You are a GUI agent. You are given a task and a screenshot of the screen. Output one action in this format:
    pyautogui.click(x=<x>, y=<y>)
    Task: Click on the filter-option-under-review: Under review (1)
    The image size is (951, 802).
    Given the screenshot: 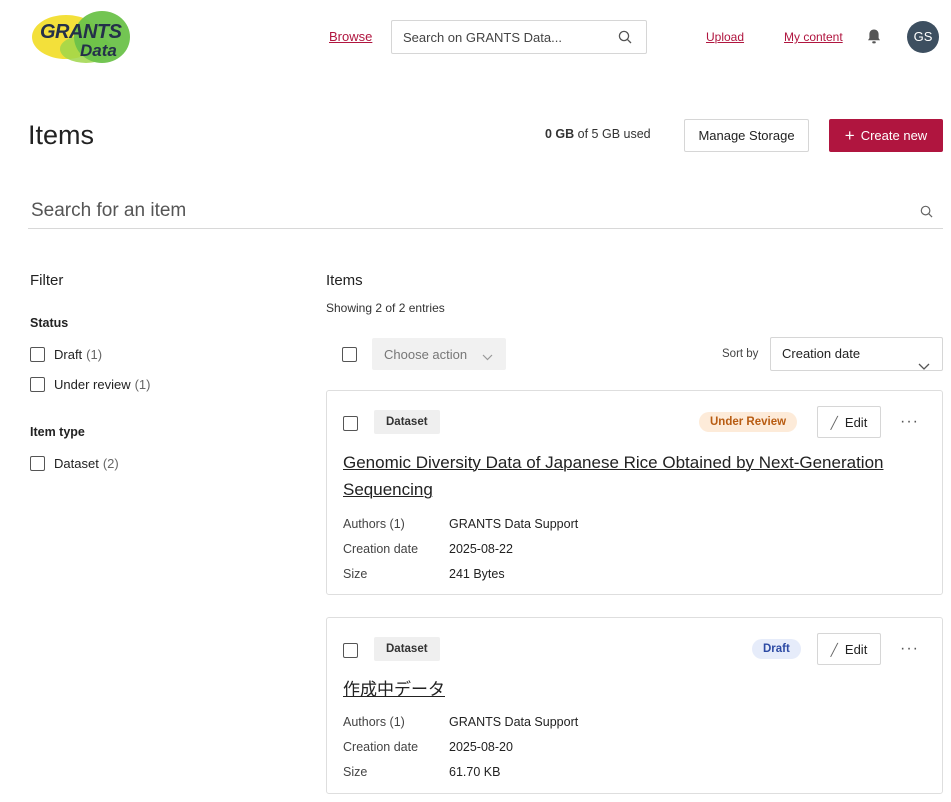 What is the action you would take?
    pyautogui.click(x=90, y=384)
    